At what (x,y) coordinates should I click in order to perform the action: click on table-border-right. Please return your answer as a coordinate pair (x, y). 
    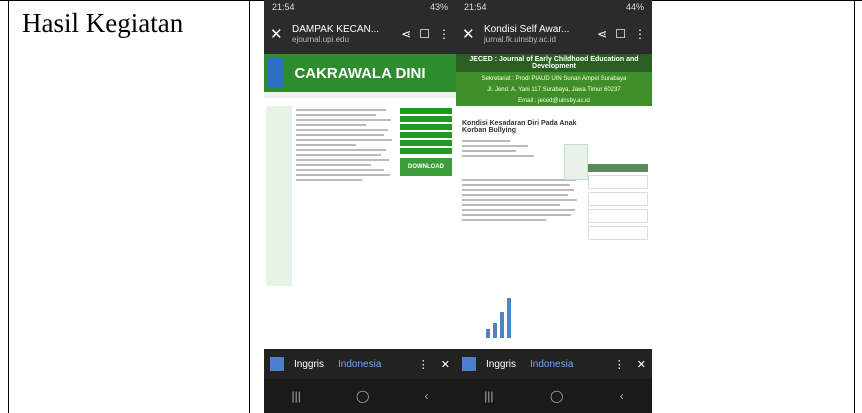
    Looking at the image, I should click on (854, 206).